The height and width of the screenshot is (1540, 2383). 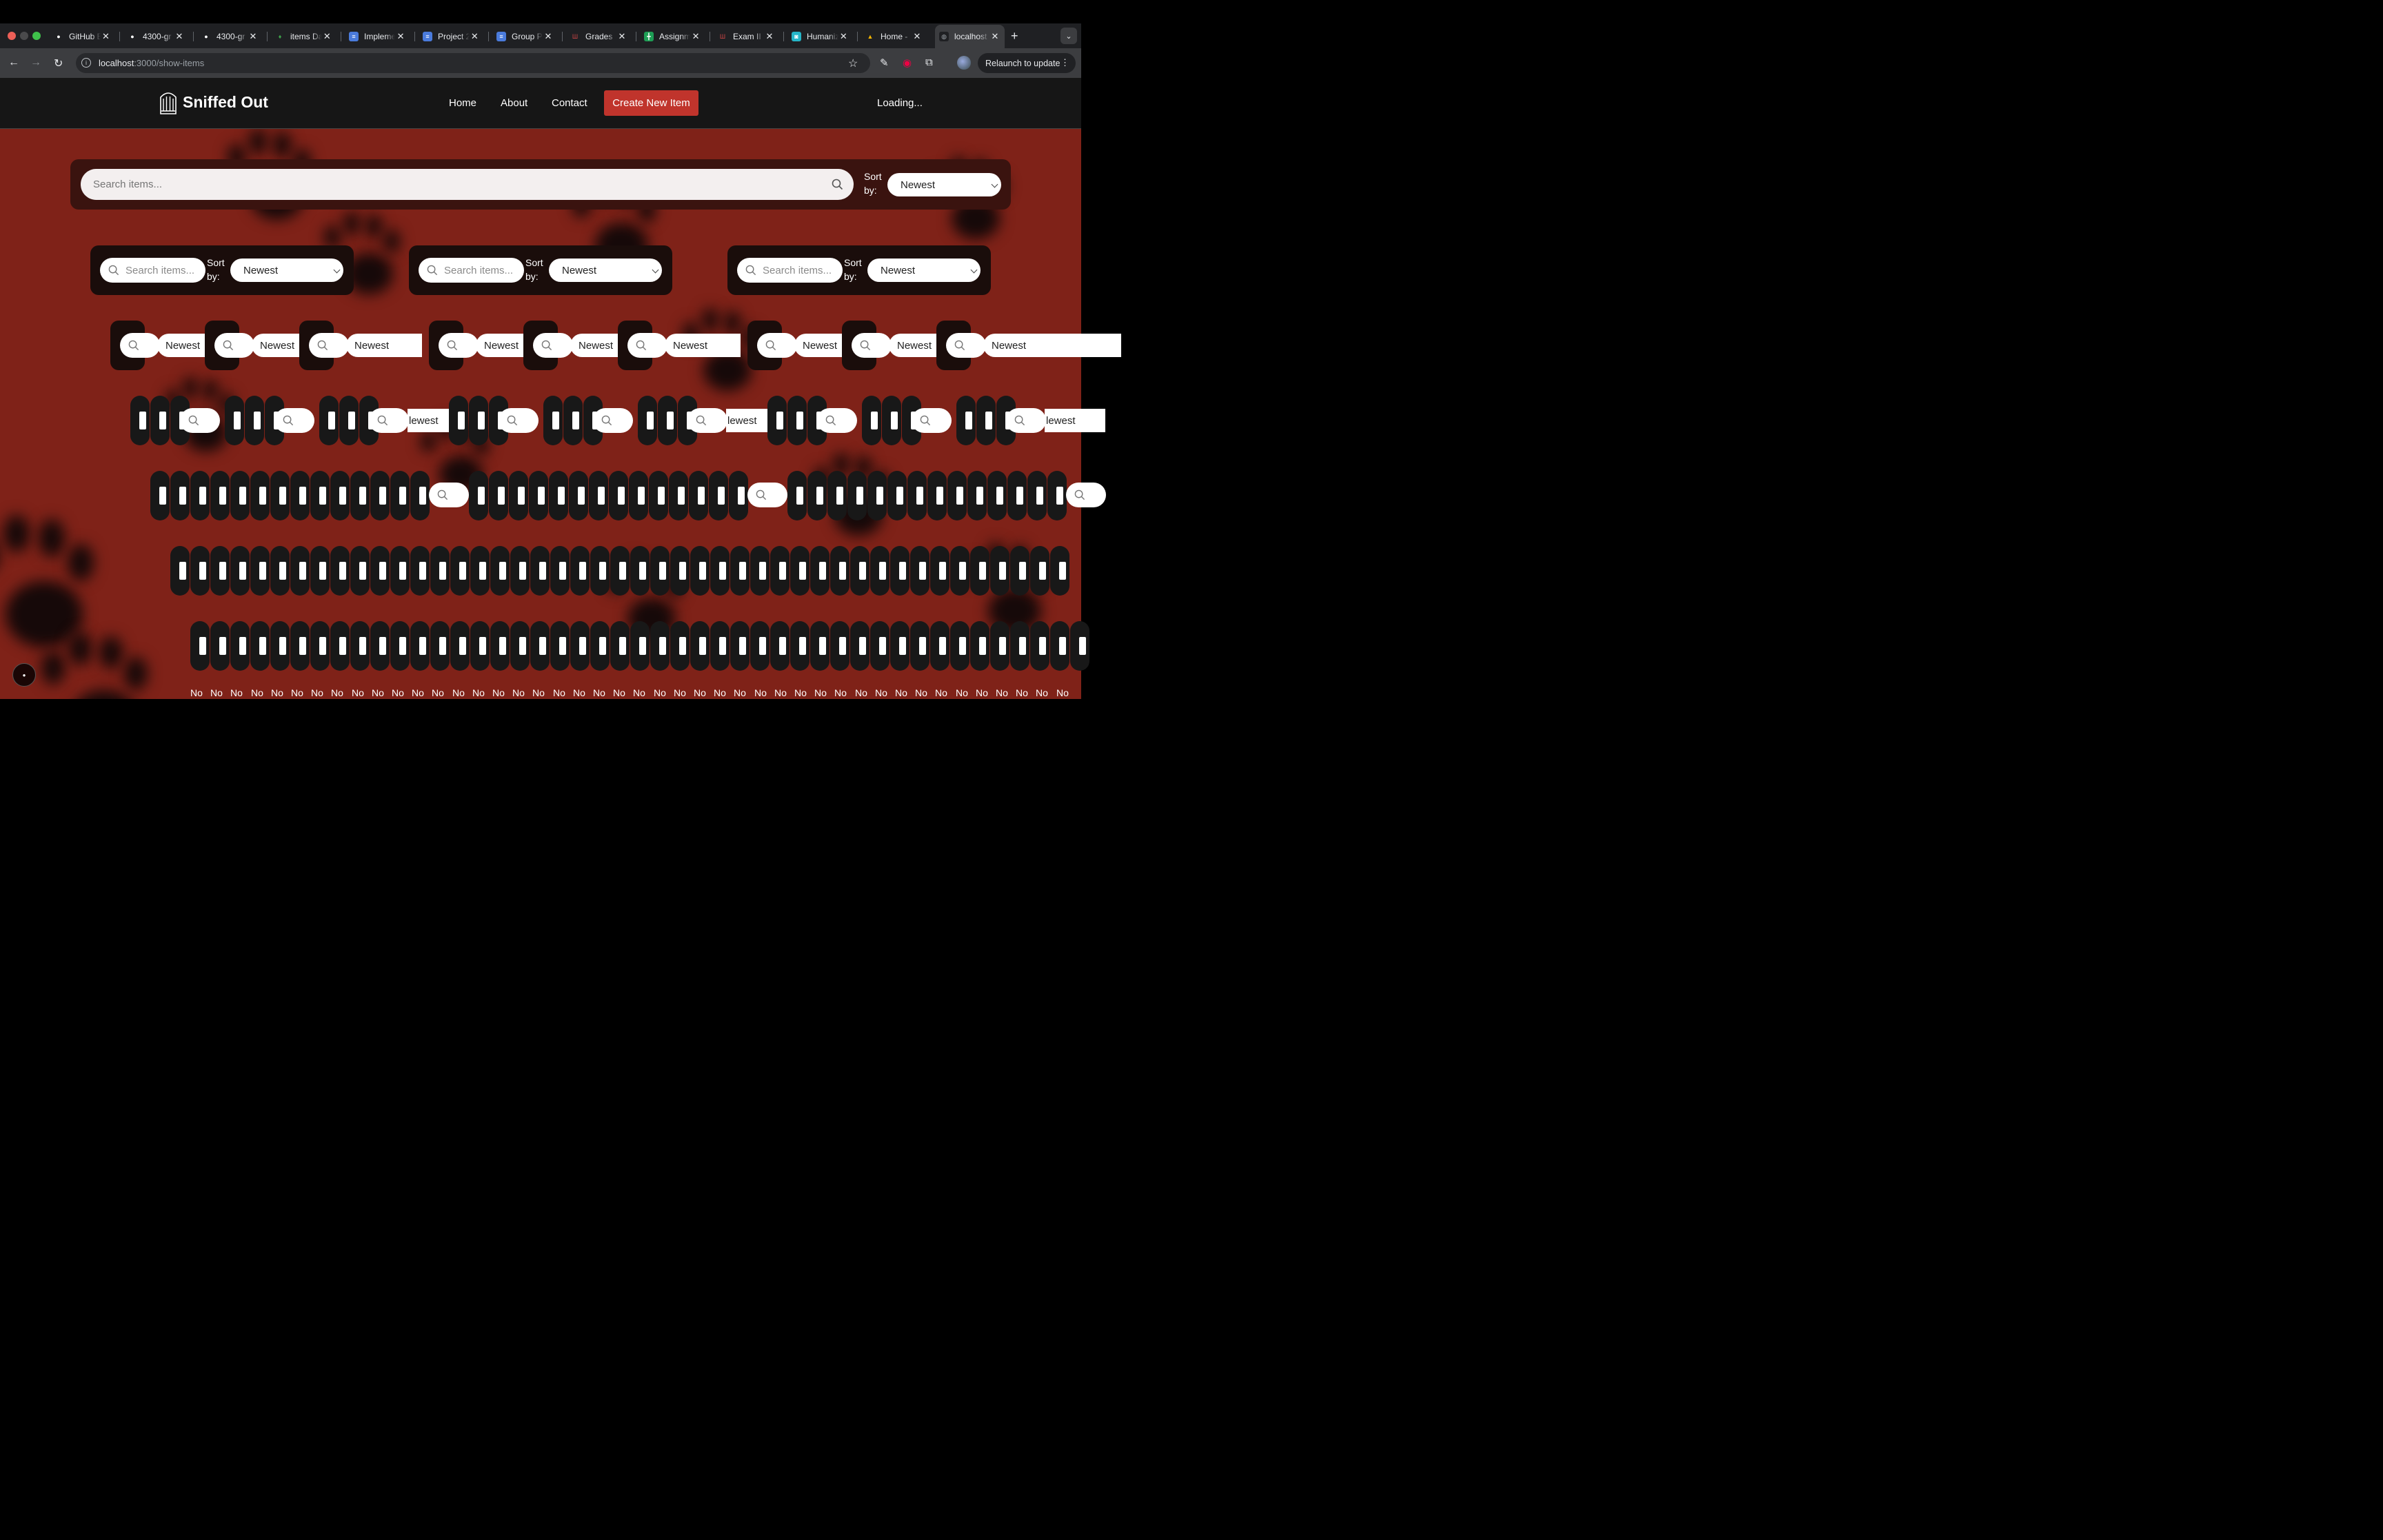 I want to click on browser-tab: ≡ Group P ✕, so click(x=525, y=37).